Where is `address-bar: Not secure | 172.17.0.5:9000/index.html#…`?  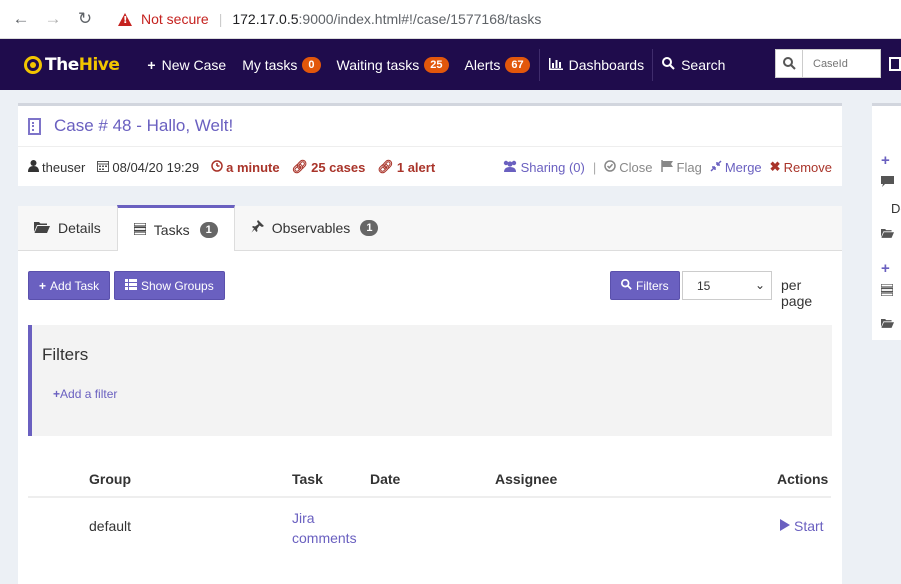
address-bar: Not secure | 172.17.0.5:9000/index.html#… is located at coordinates (329, 19).